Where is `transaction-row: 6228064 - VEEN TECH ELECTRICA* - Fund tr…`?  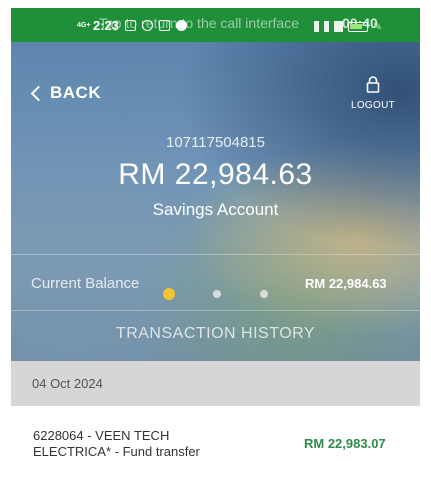 transaction-row: 6228064 - VEEN TECH ELECTRICA* - Fund tr… is located at coordinates (215, 441).